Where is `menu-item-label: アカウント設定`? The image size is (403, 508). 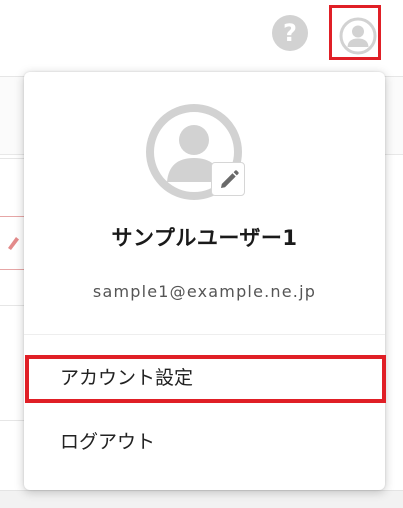 menu-item-label: アカウント設定 is located at coordinates (127, 378).